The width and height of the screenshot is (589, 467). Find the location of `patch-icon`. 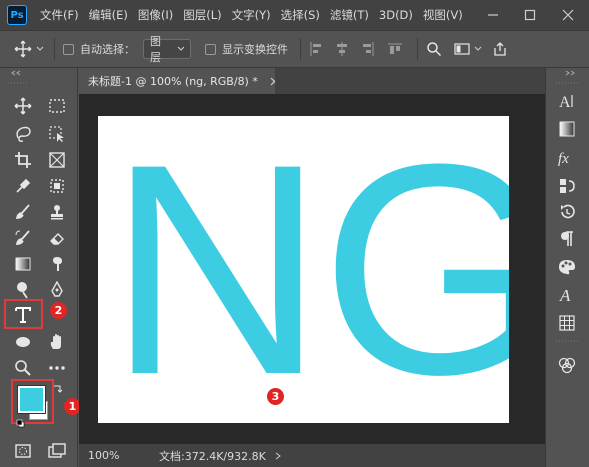

patch-icon is located at coordinates (57, 186).